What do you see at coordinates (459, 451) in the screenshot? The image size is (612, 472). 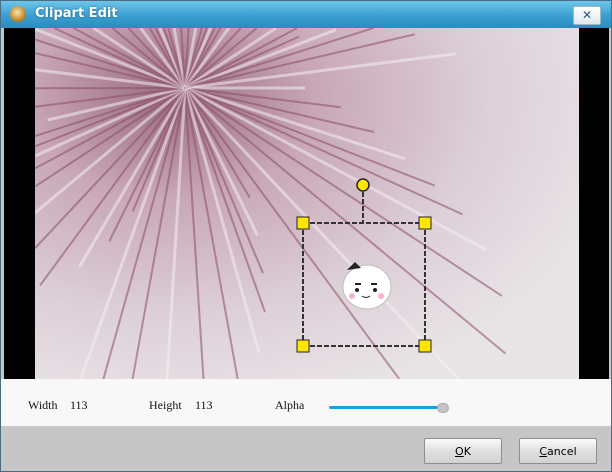 I see `ok-accesskey: O` at bounding box center [459, 451].